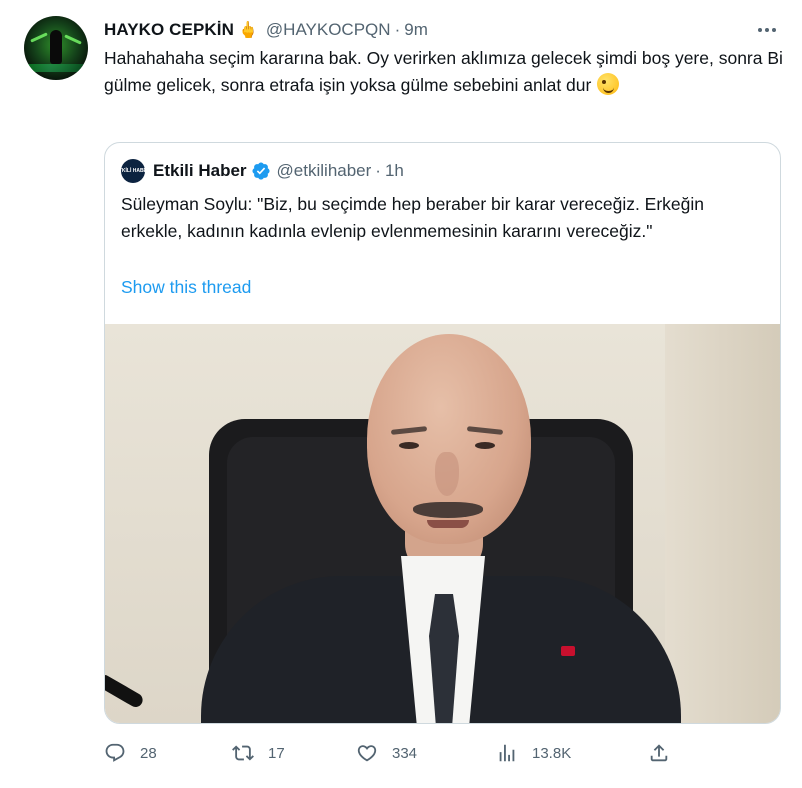 The image size is (802, 788). Describe the element at coordinates (416, 30) in the screenshot. I see `tweet-timestamp: 9m` at that location.